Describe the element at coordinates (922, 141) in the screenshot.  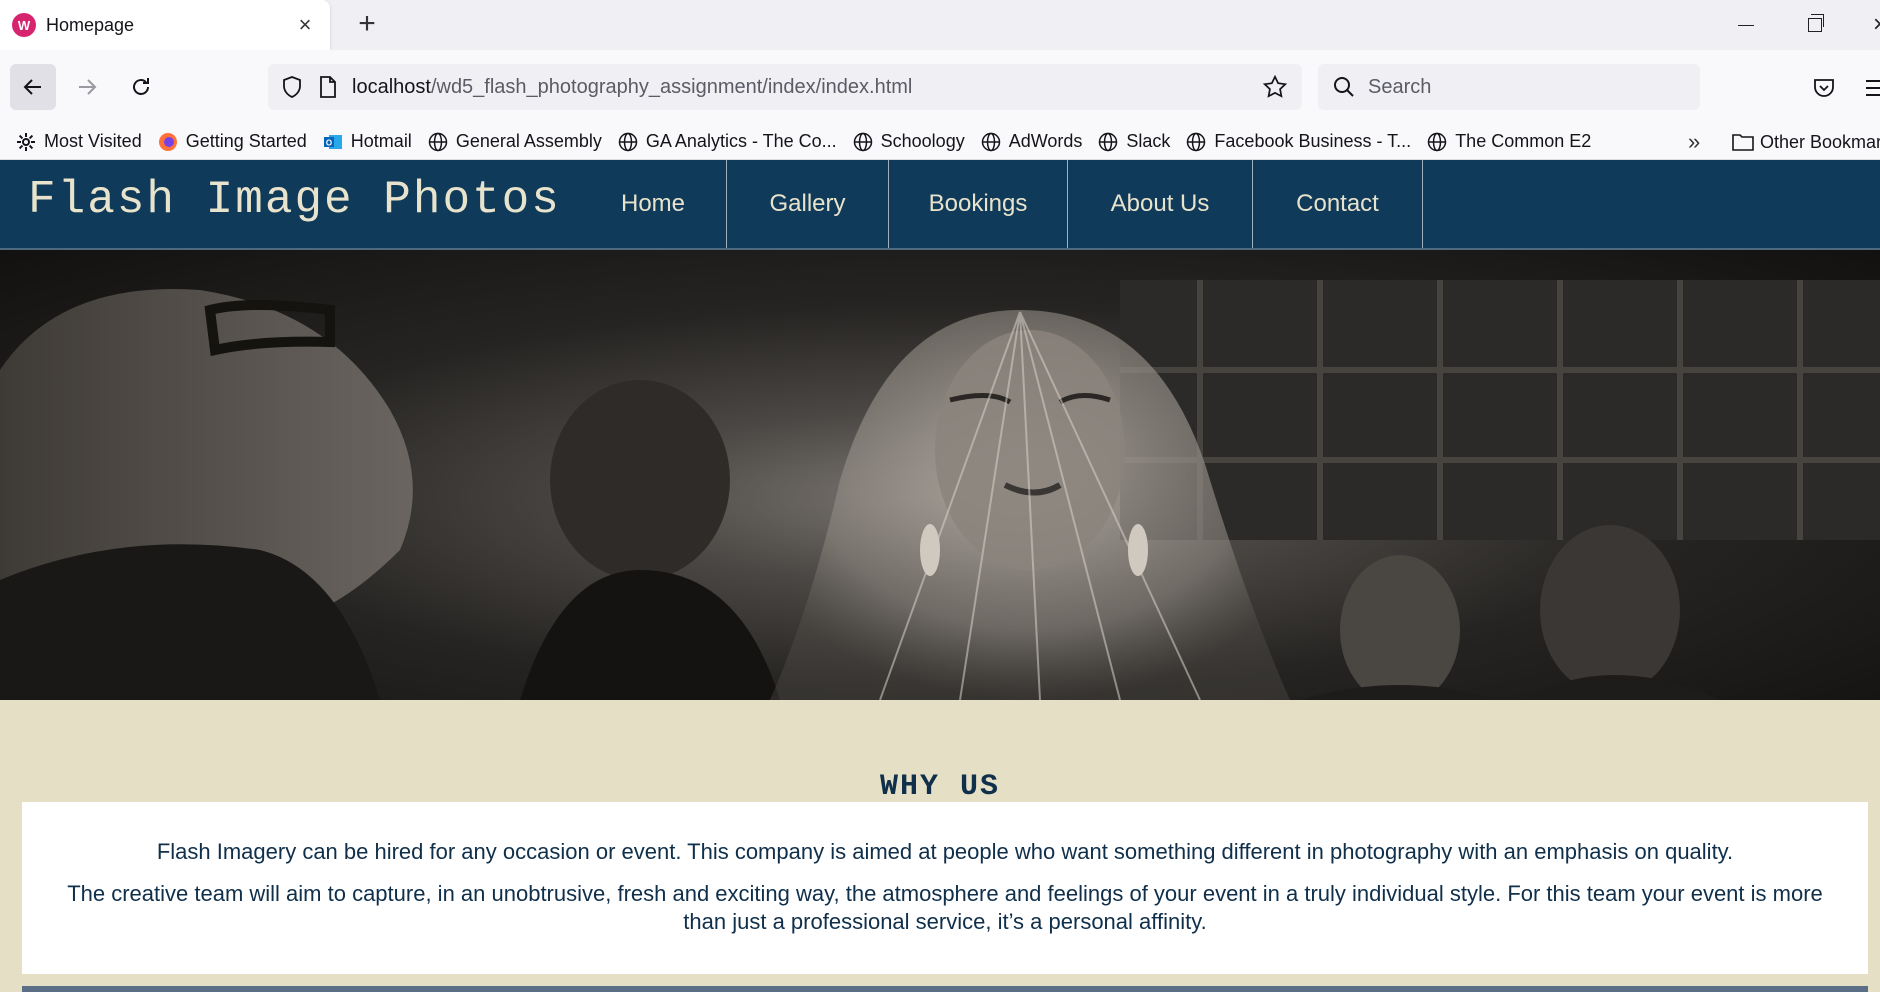
I see `bookmark-label: Schoology` at that location.